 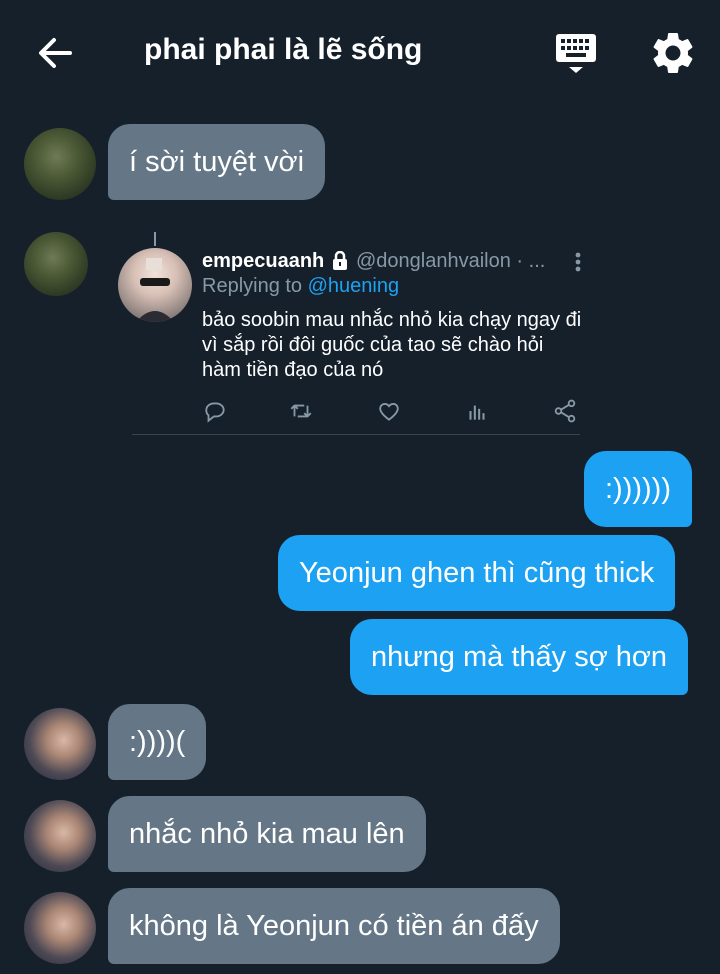 I want to click on message-bubble-incoming: :))))(, so click(x=157, y=742).